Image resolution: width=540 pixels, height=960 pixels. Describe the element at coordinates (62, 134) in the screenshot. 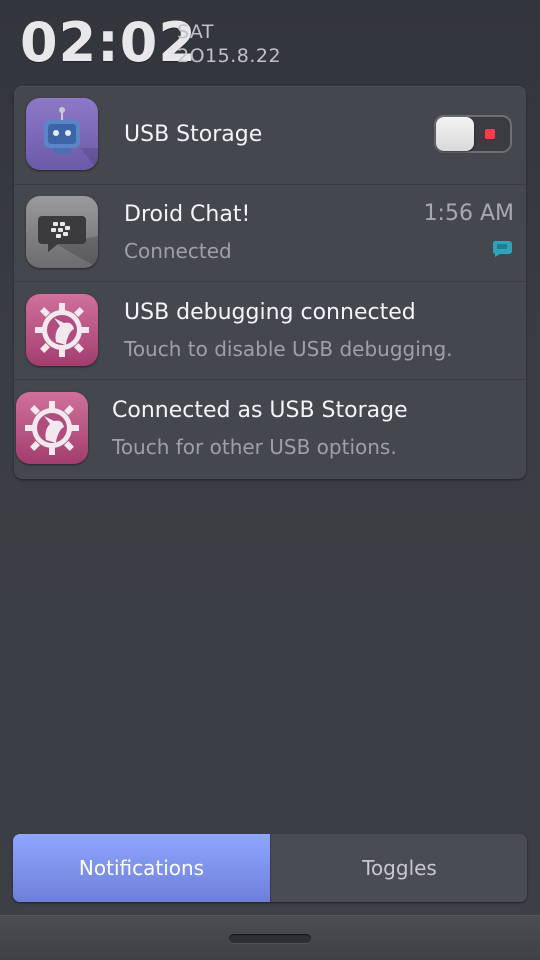

I see `robot-icon` at that location.